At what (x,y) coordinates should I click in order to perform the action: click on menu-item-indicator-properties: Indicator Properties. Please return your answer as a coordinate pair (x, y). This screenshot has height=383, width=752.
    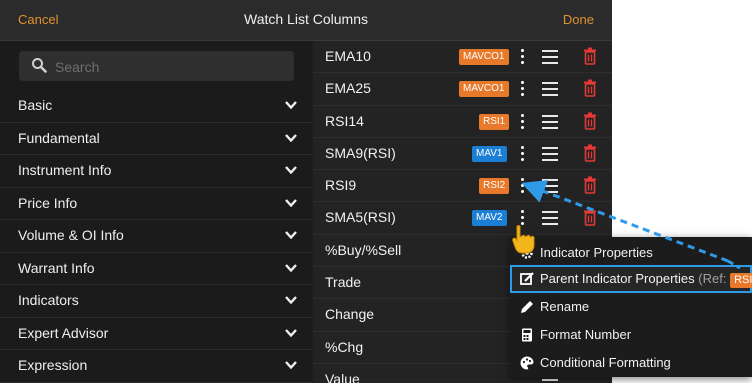
    Looking at the image, I should click on (631, 253).